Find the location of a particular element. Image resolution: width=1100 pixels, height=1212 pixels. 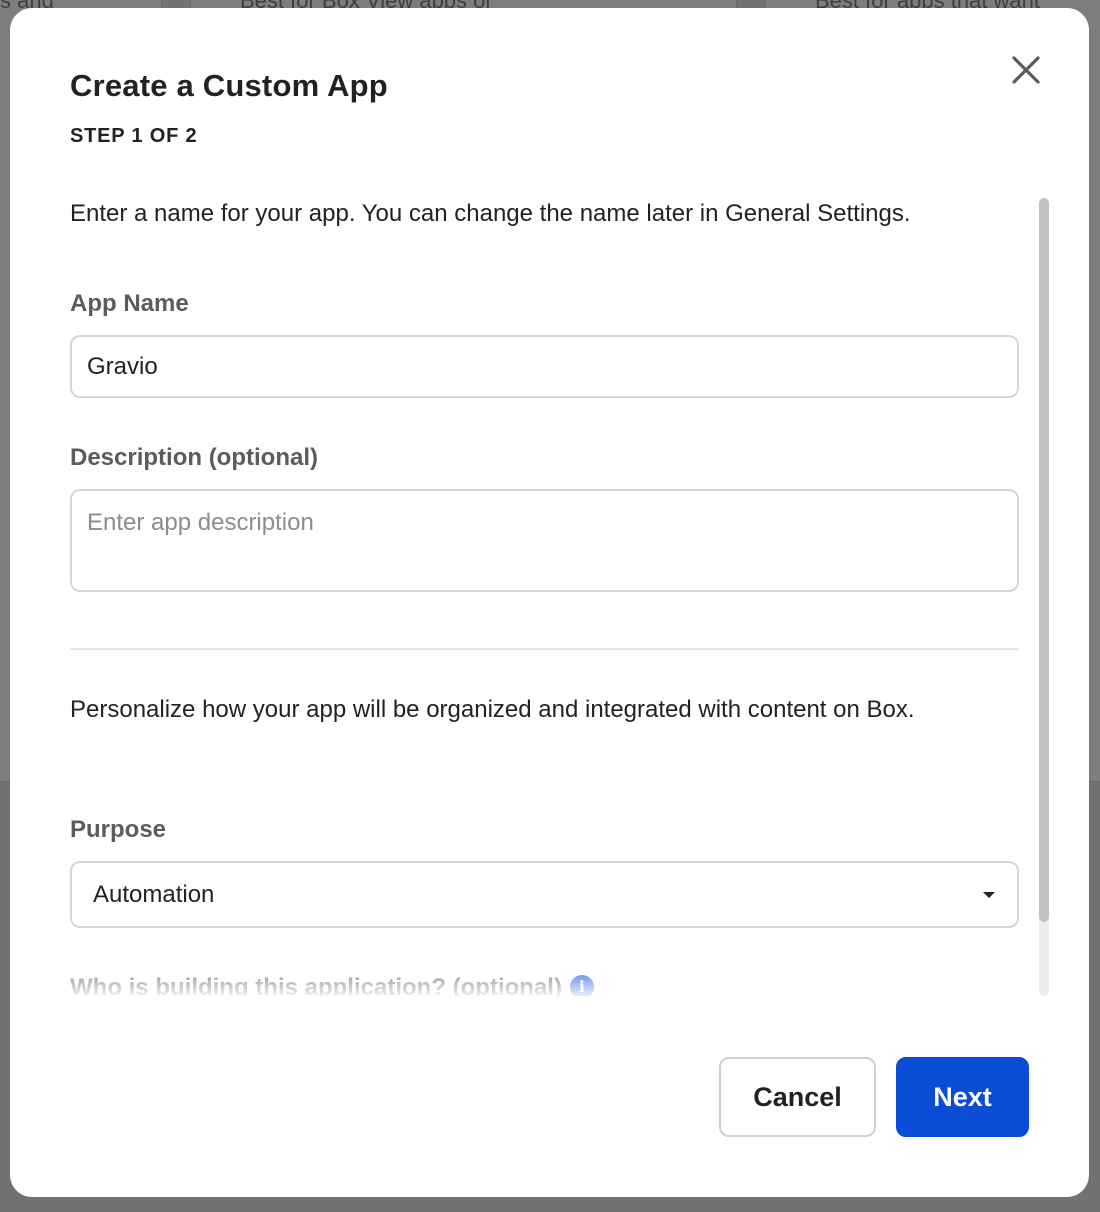

description-input is located at coordinates (544, 540).